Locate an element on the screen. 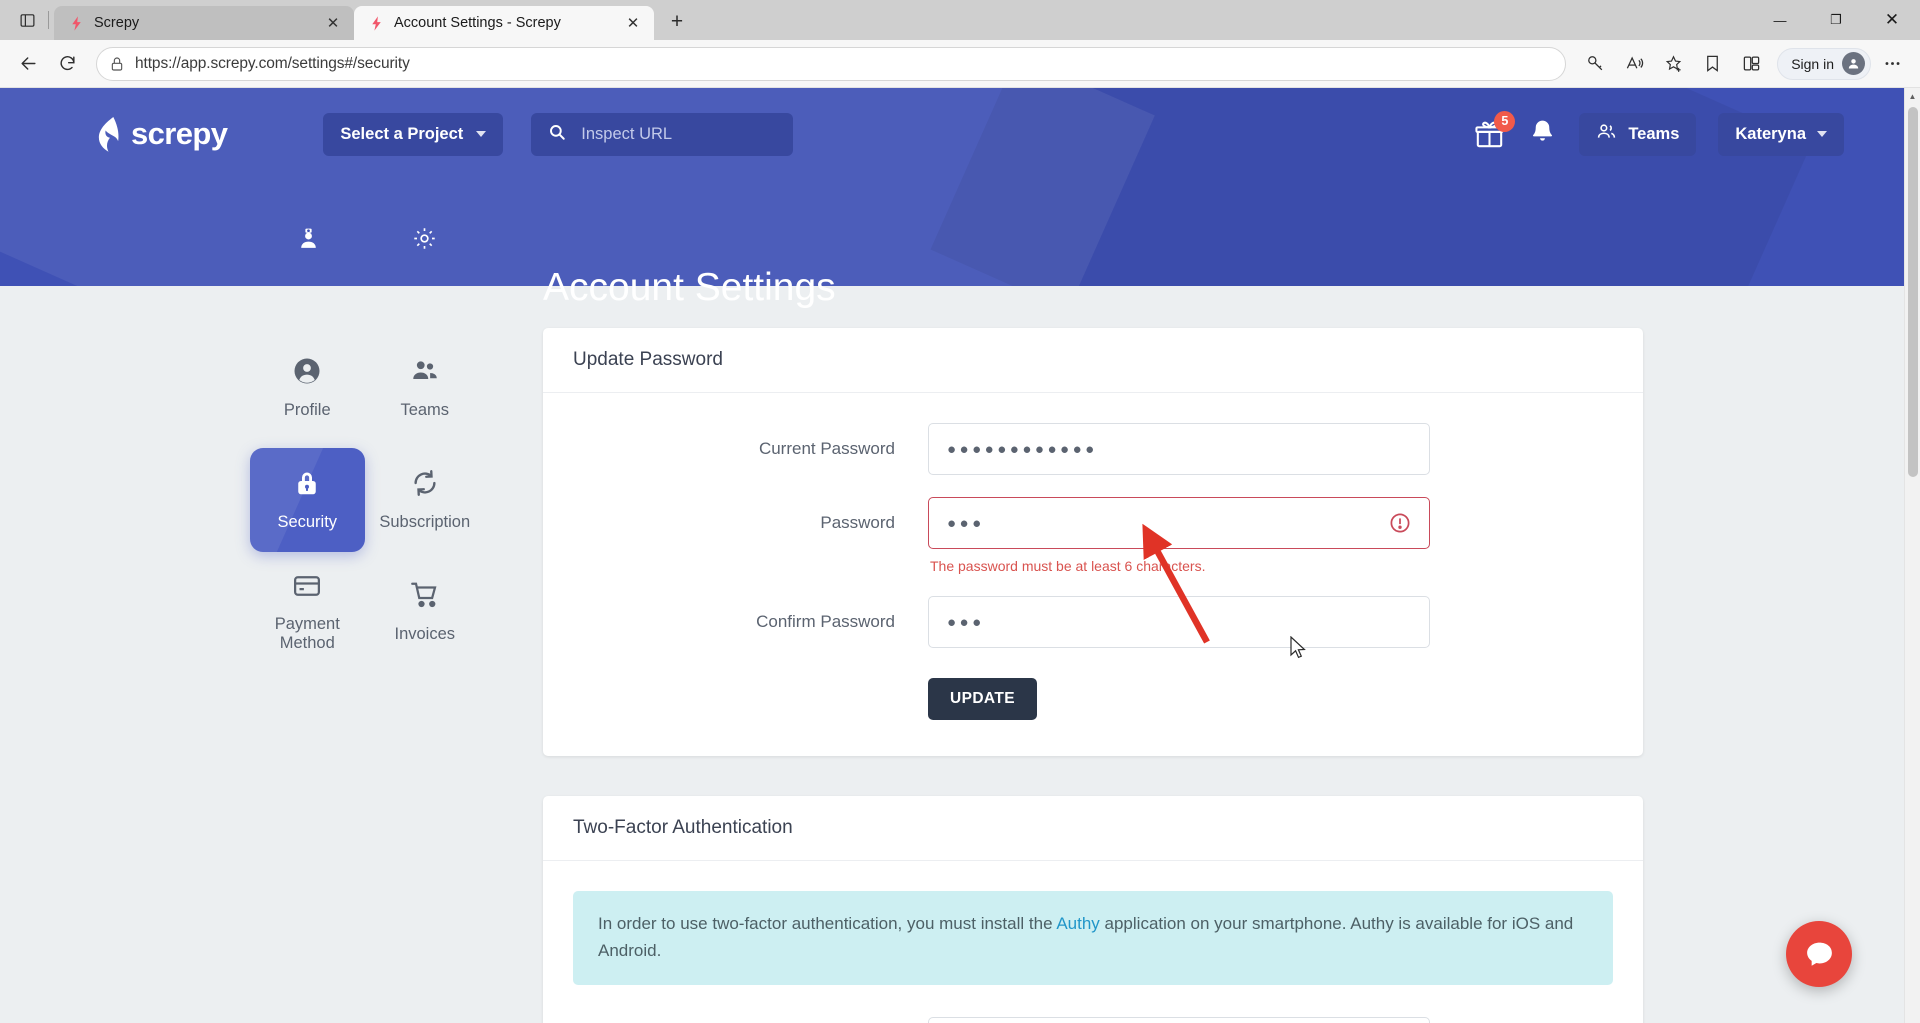 Image resolution: width=1920 pixels, height=1023 pixels. page-scrollbar: ▲ is located at coordinates (1912, 555).